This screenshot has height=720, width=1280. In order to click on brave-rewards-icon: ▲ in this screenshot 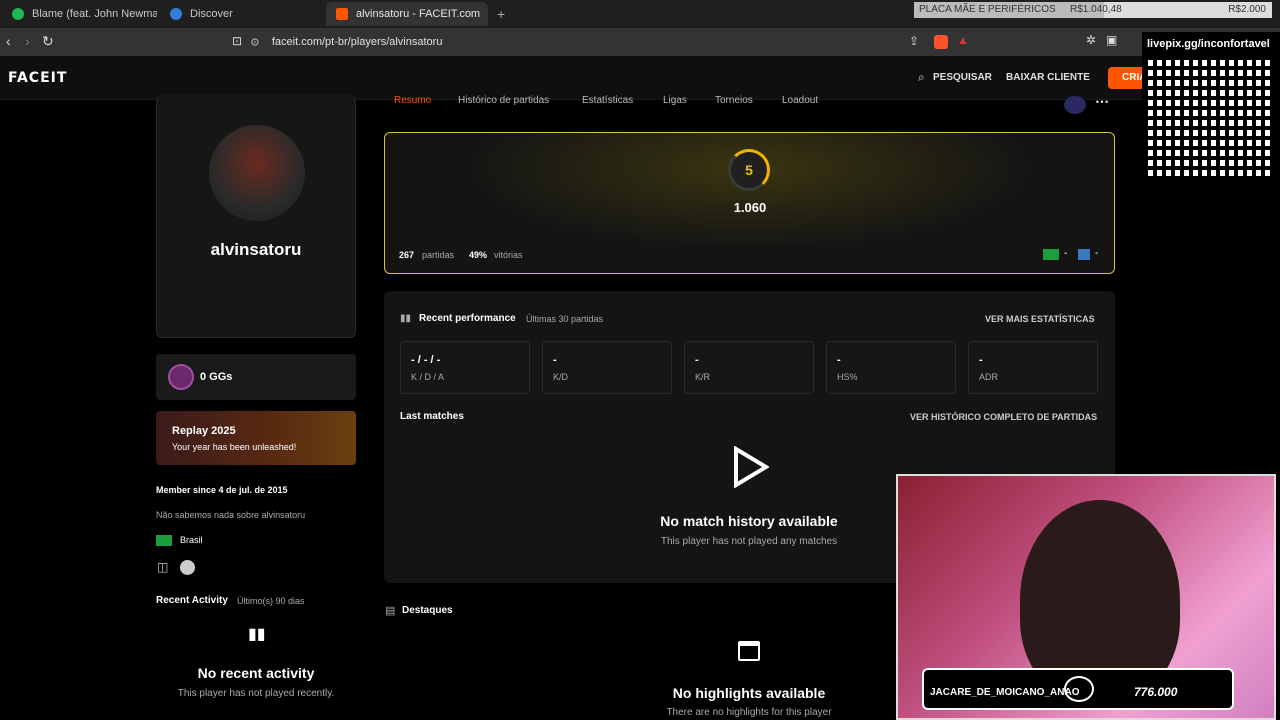, I will do `click(963, 40)`.